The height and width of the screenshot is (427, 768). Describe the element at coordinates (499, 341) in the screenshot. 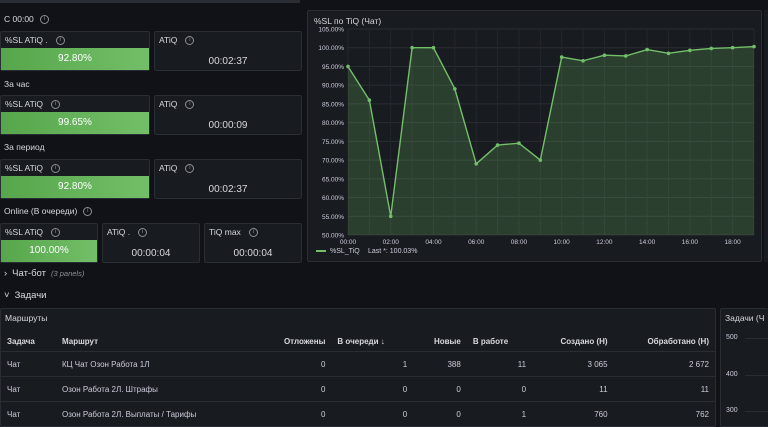

I see `col-in-work: В работе` at that location.